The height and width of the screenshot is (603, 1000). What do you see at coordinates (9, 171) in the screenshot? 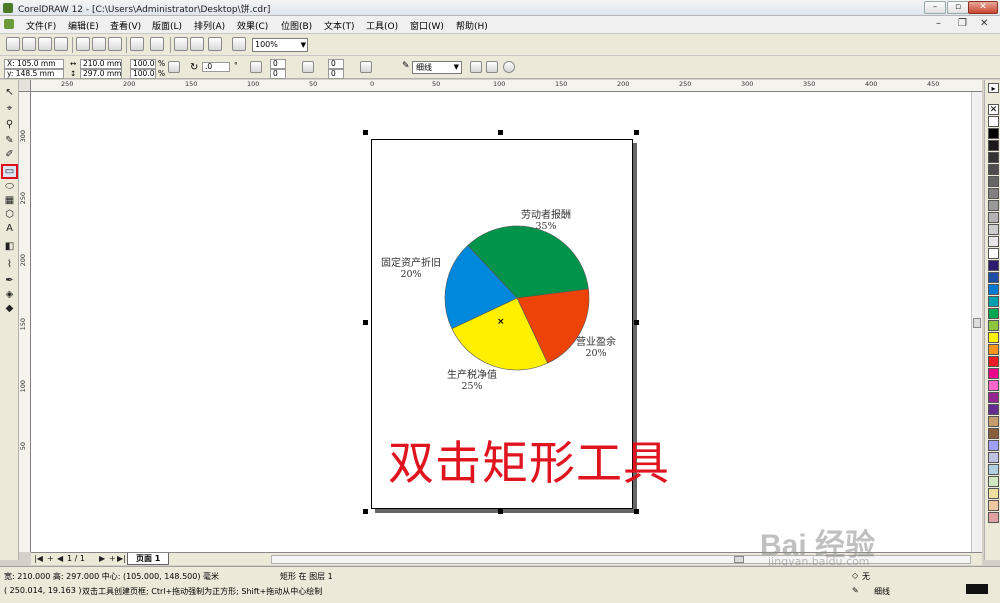
I see `rectangle-tool-icon: ▭` at bounding box center [9, 171].